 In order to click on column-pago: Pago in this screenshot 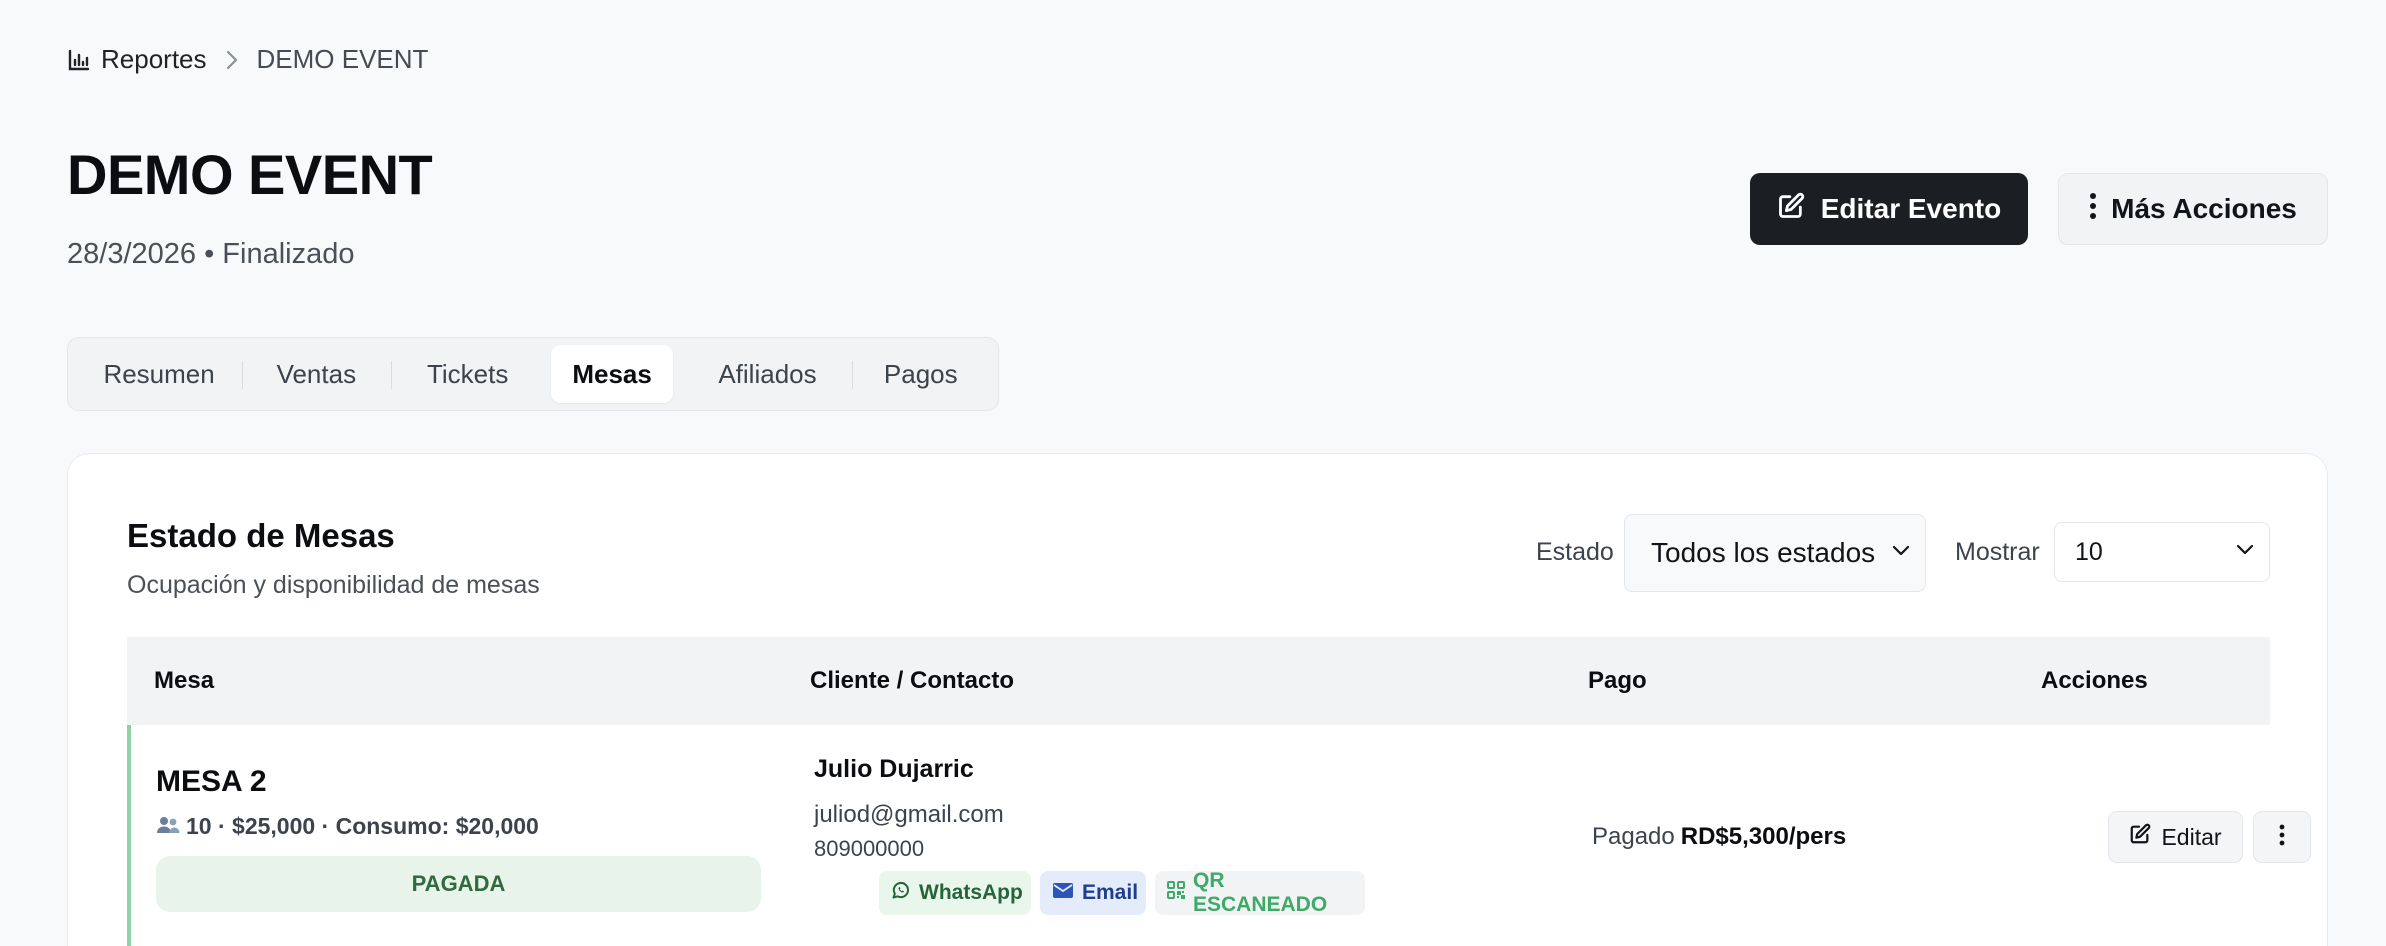, I will do `click(1617, 680)`.